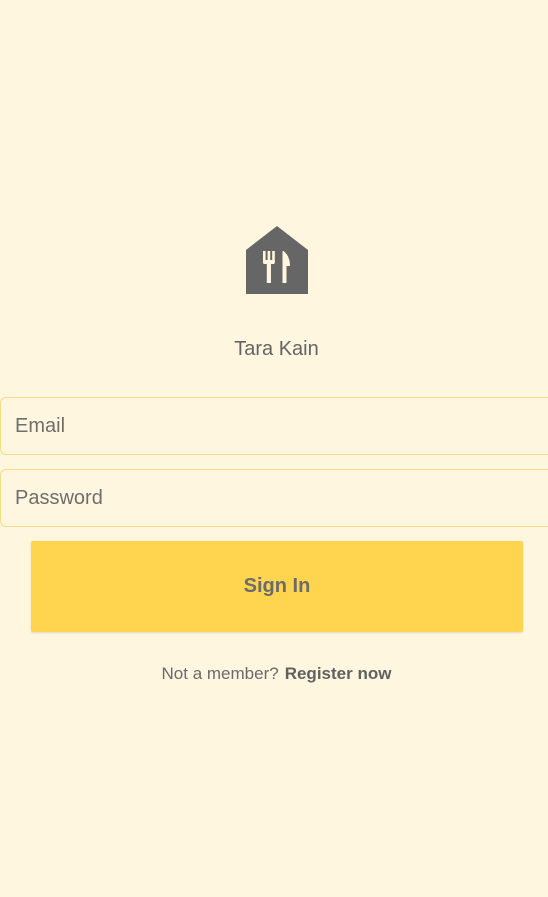 The height and width of the screenshot is (897, 548). Describe the element at coordinates (274, 426) in the screenshot. I see `email-field` at that location.